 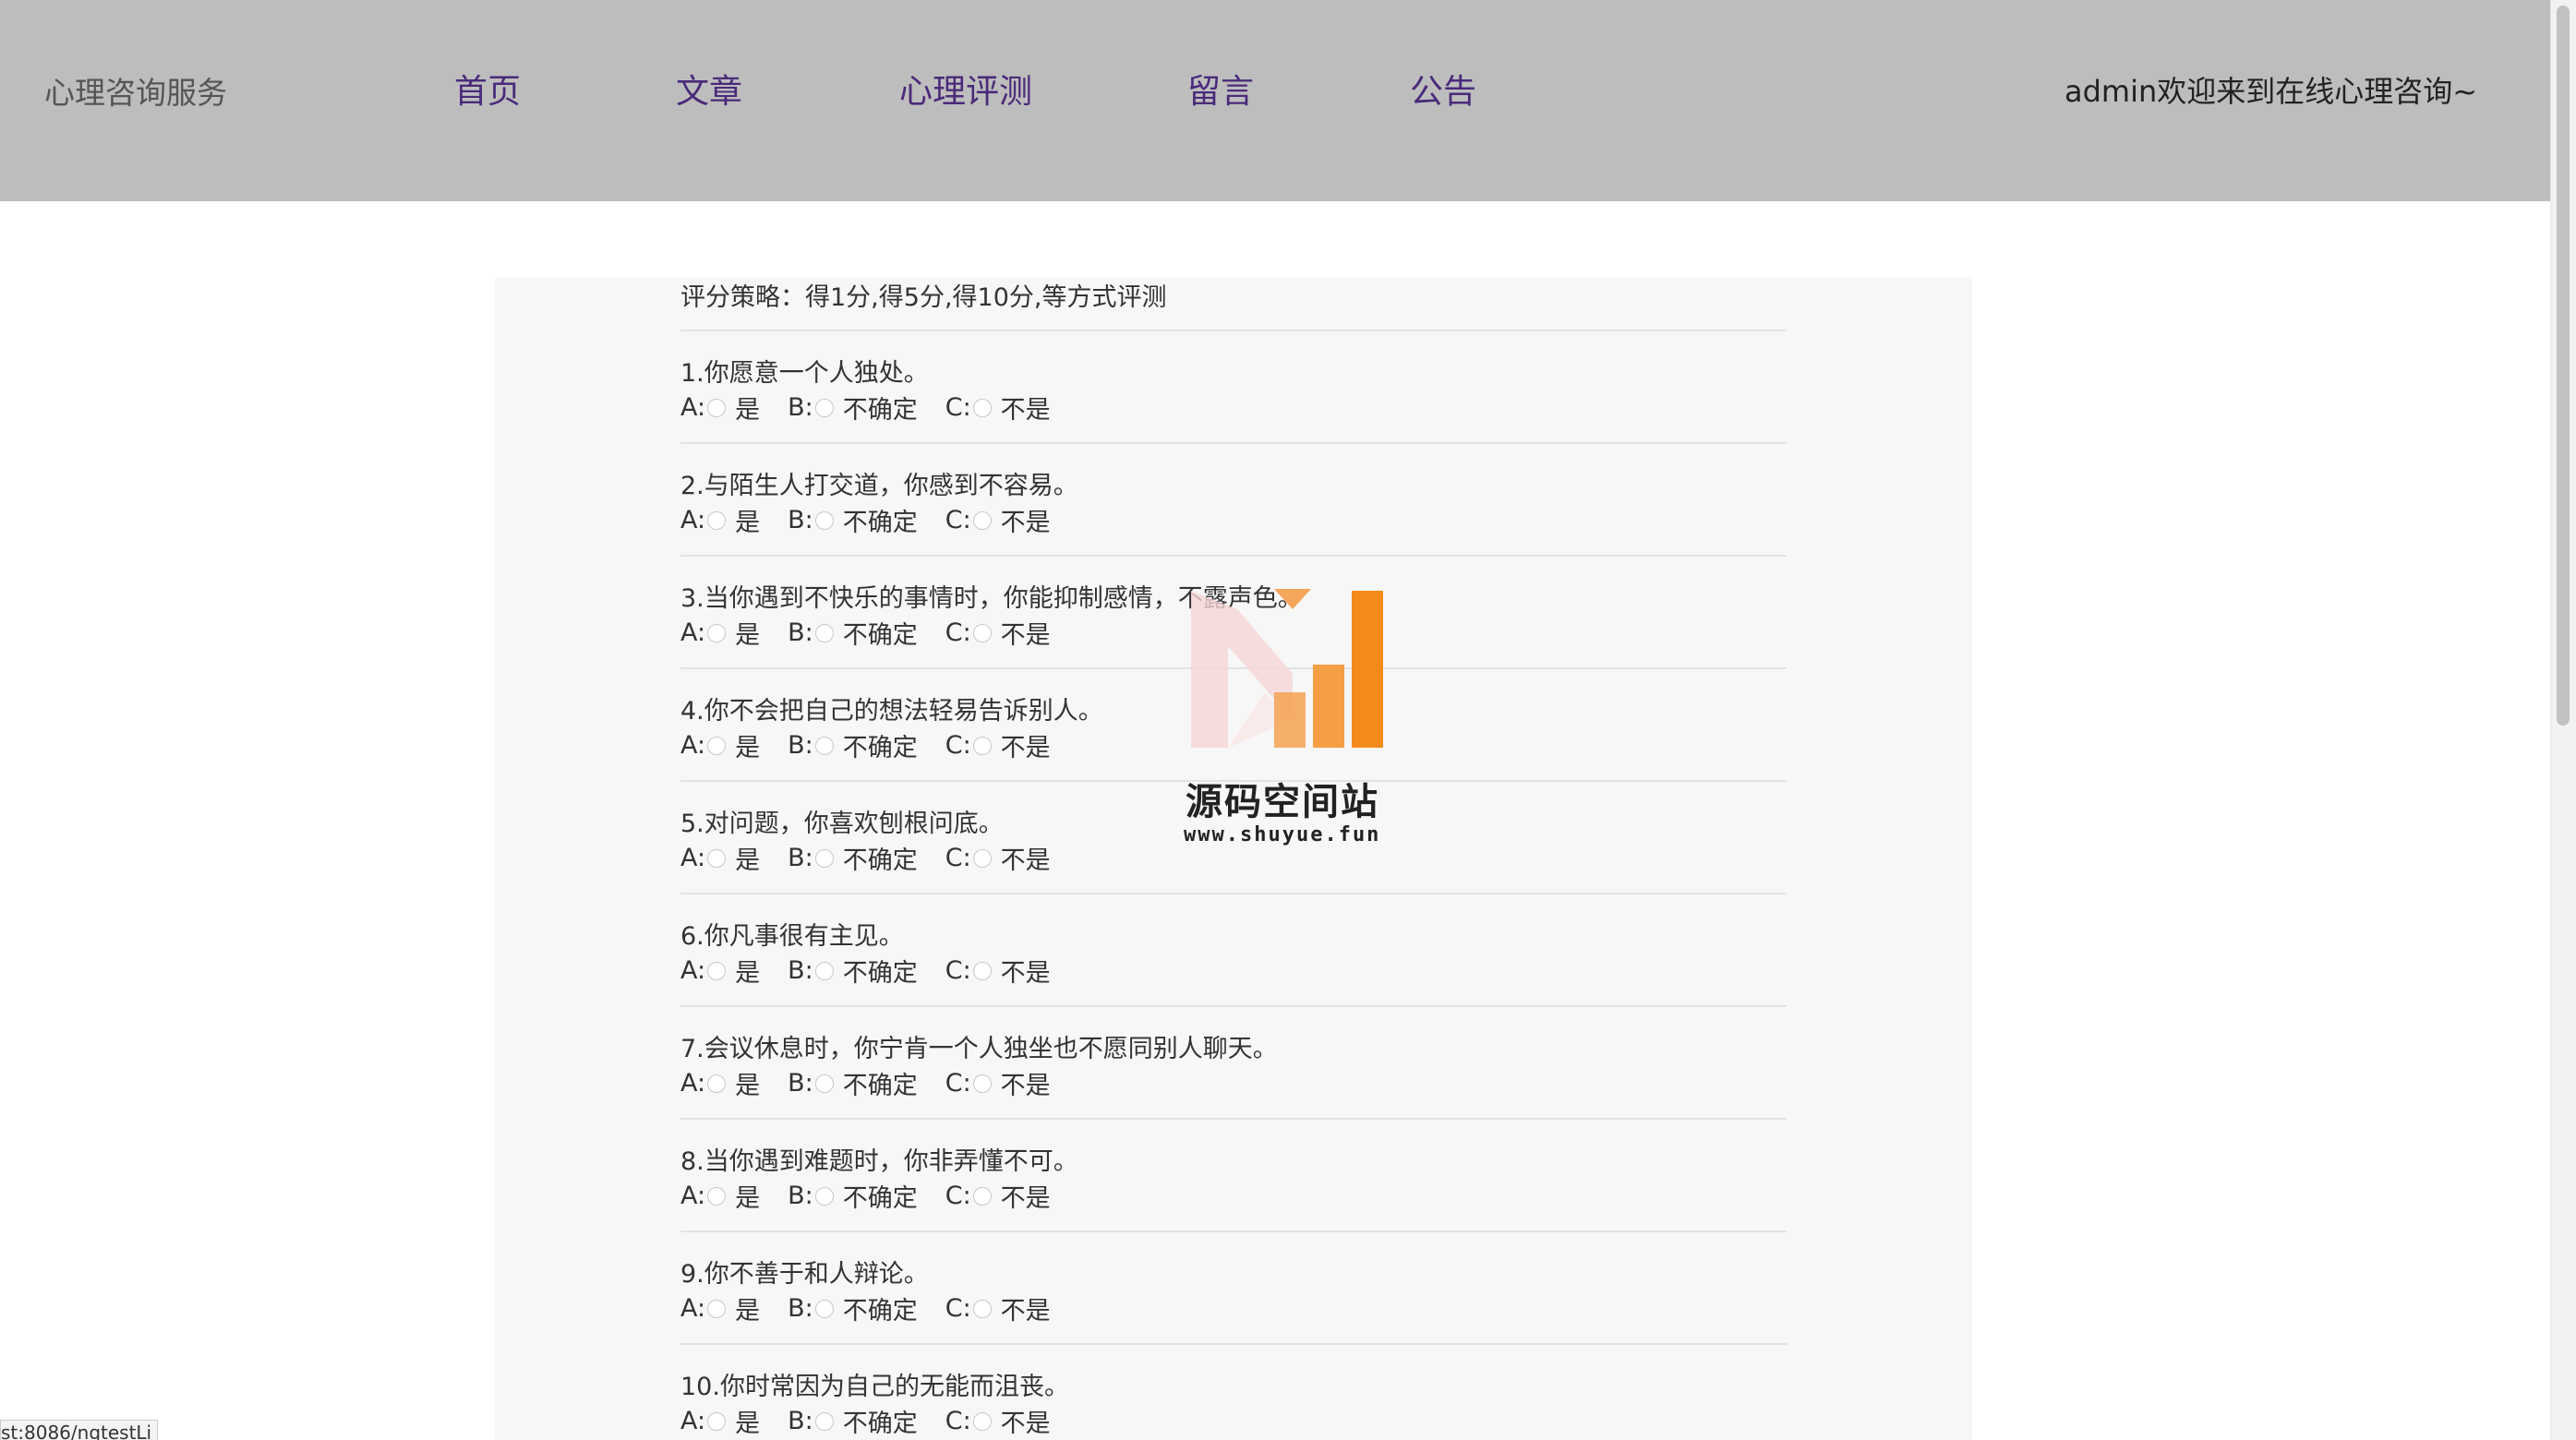 What do you see at coordinates (804, 373) in the screenshot?
I see `question-title: 1.你愿意一个人独处。` at bounding box center [804, 373].